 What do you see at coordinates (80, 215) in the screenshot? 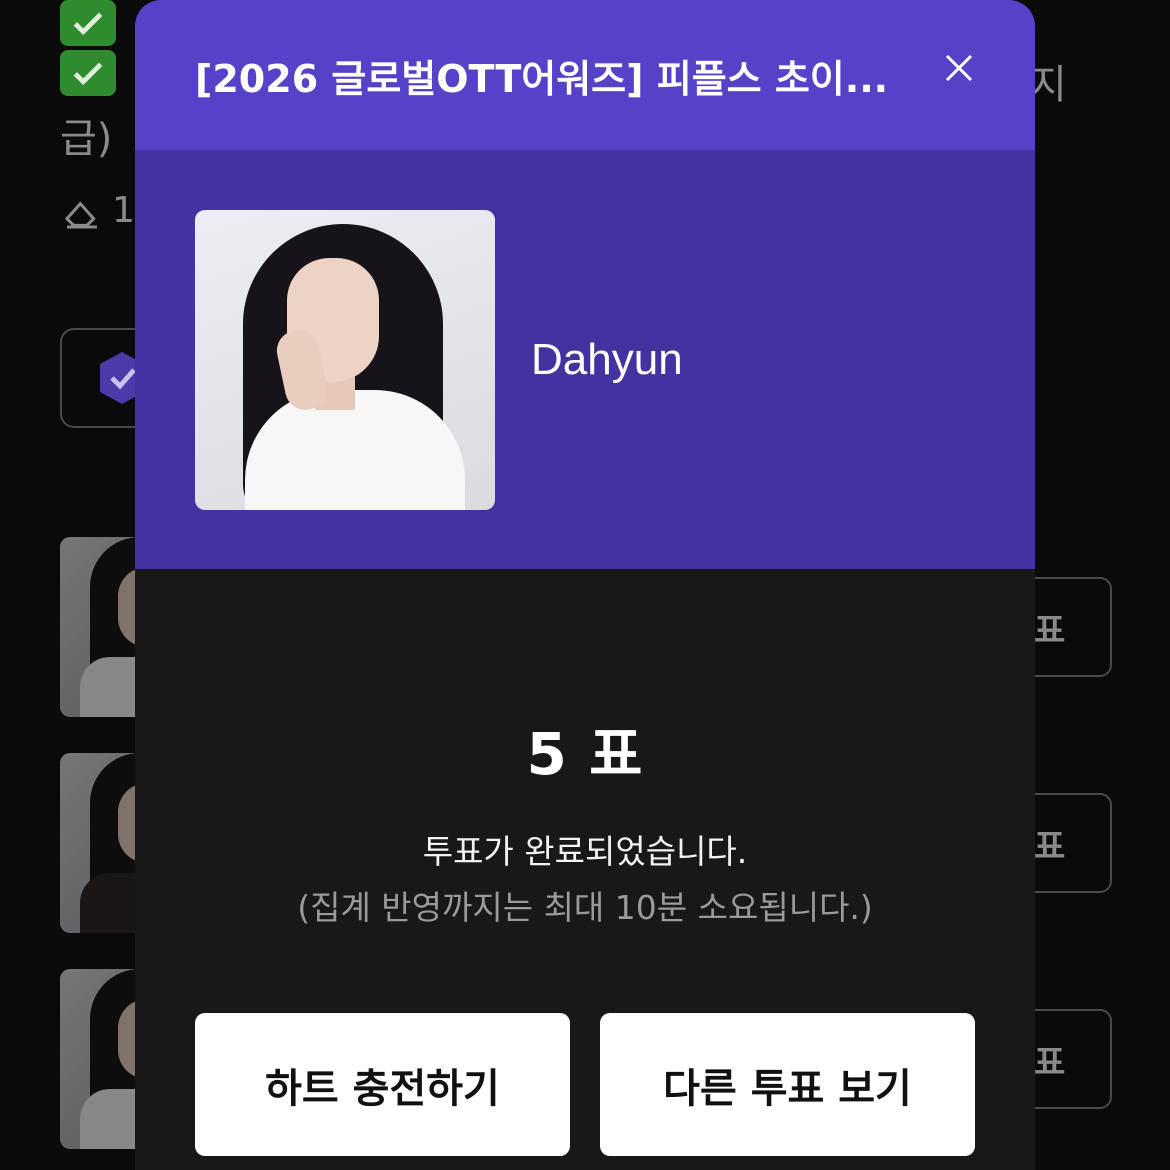
I see `eraser-icon` at bounding box center [80, 215].